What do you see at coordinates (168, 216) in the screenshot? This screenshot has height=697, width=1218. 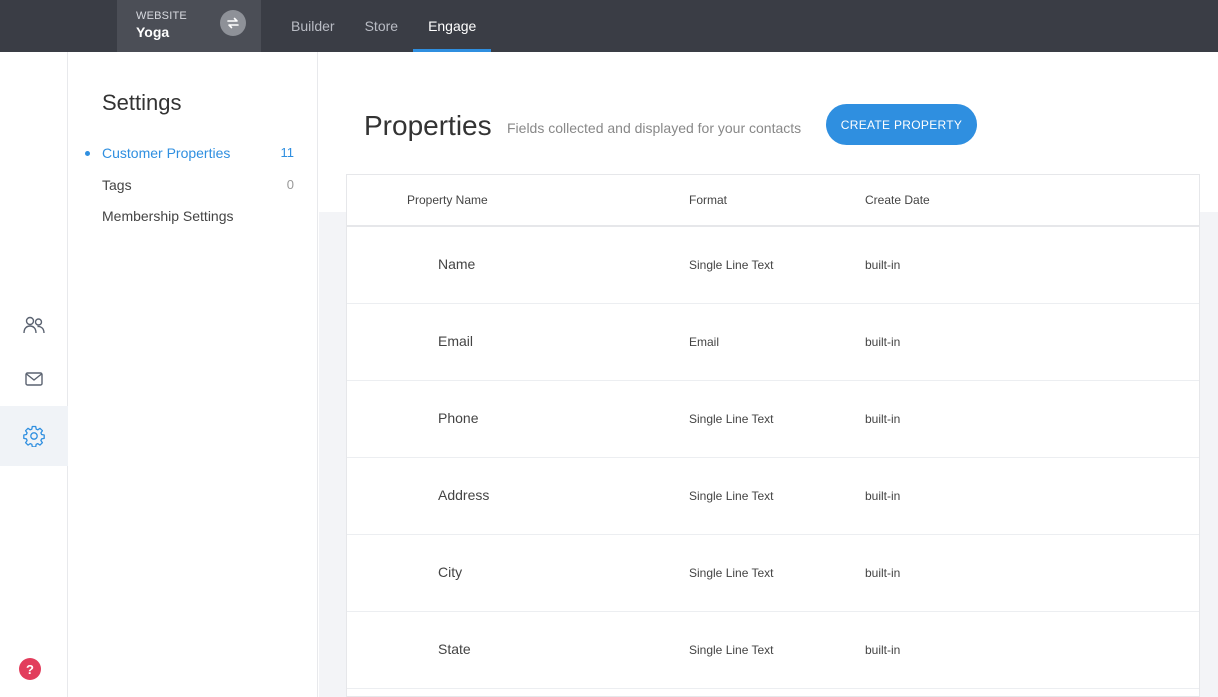 I see `settings-item-label: Membership Settings` at bounding box center [168, 216].